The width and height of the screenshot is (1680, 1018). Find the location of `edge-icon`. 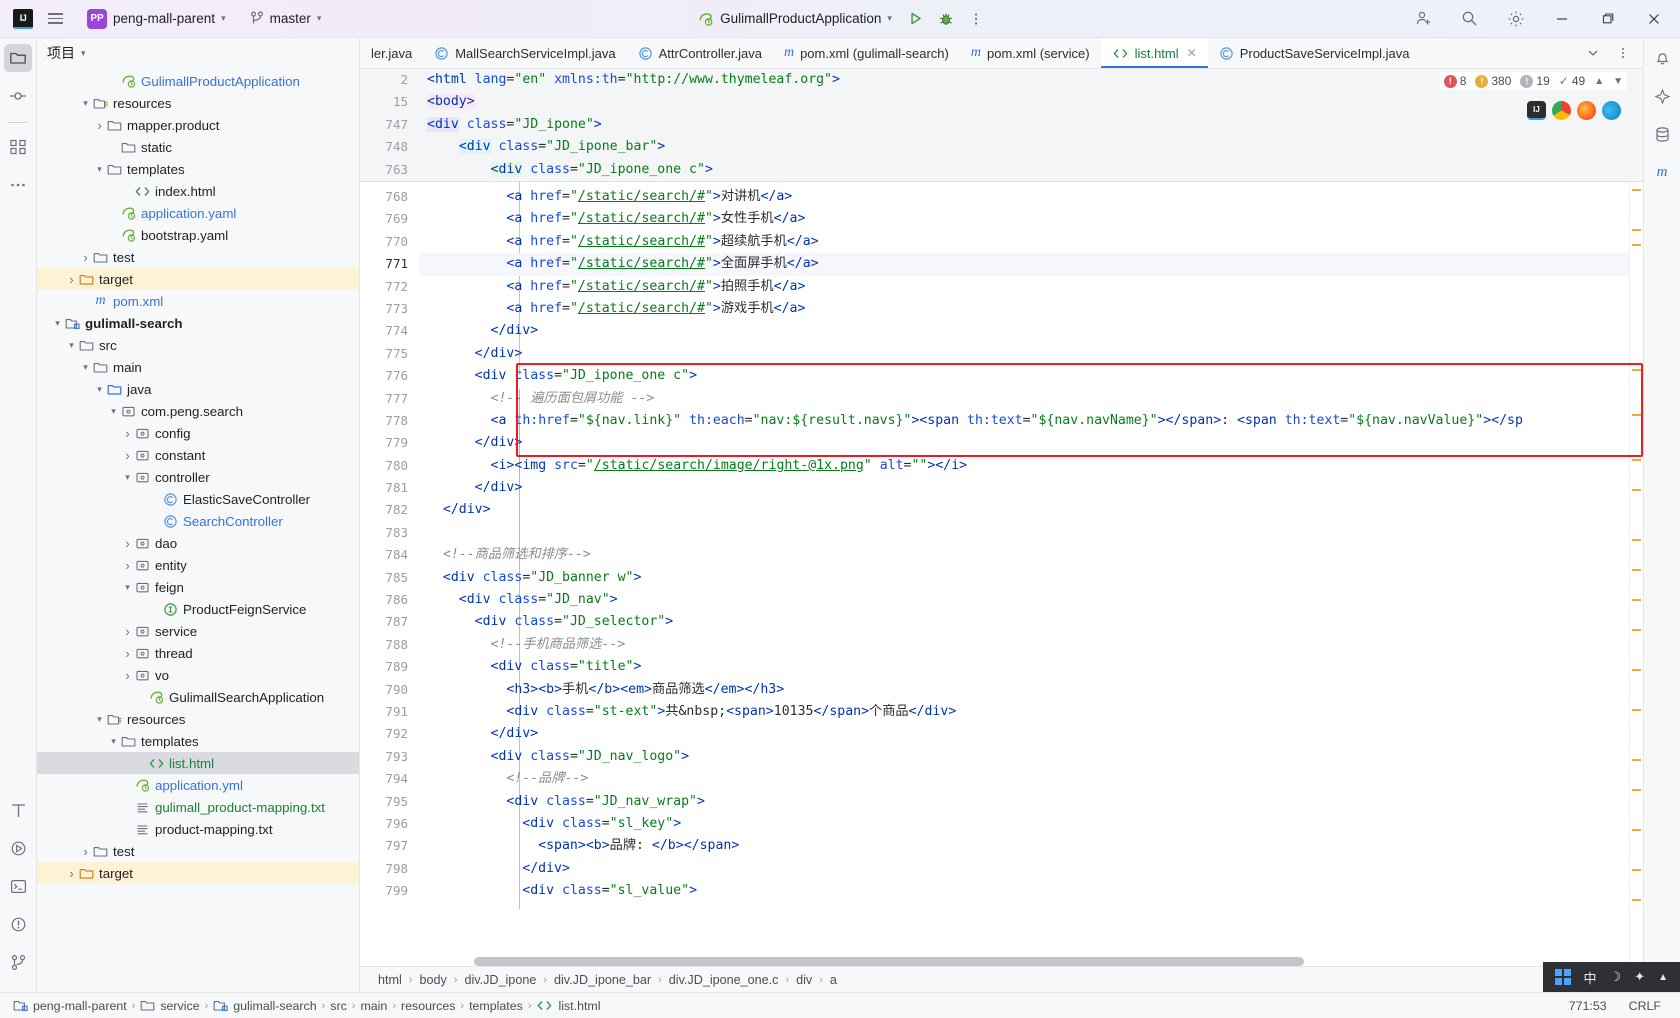

edge-icon is located at coordinates (1611, 110).